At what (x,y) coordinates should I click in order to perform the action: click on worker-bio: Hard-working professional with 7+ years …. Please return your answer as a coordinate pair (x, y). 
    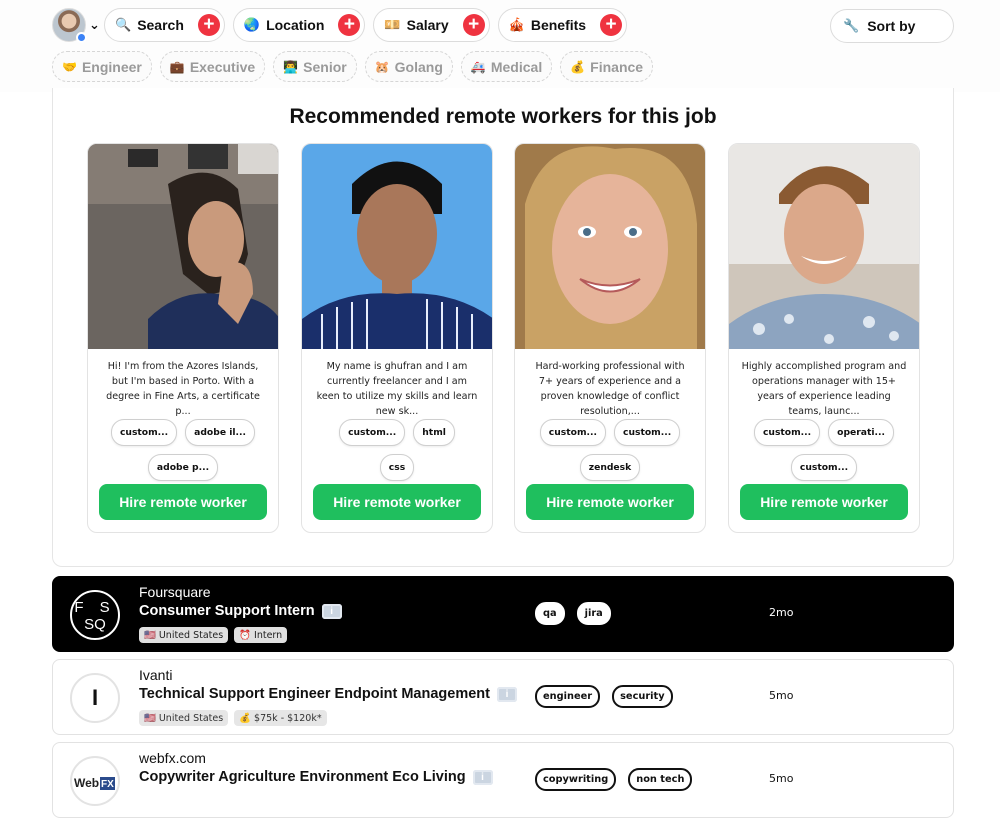
    Looking at the image, I should click on (610, 389).